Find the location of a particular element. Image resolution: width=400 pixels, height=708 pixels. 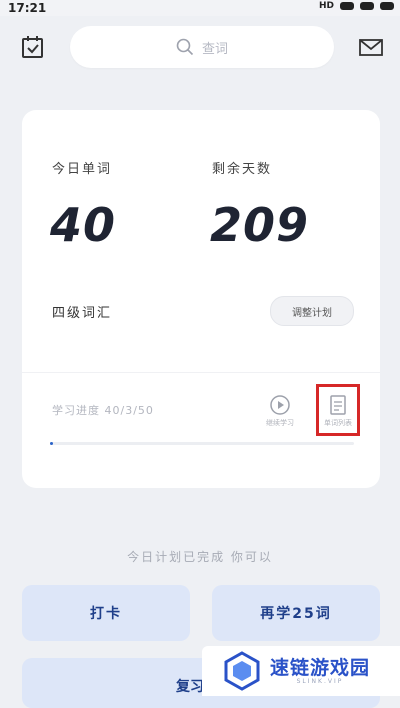

search-placeholder: 查词 is located at coordinates (214, 49).